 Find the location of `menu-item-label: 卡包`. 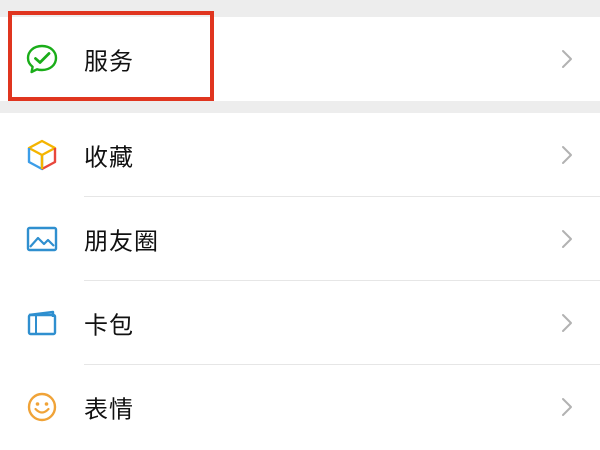

menu-item-label: 卡包 is located at coordinates (109, 325).